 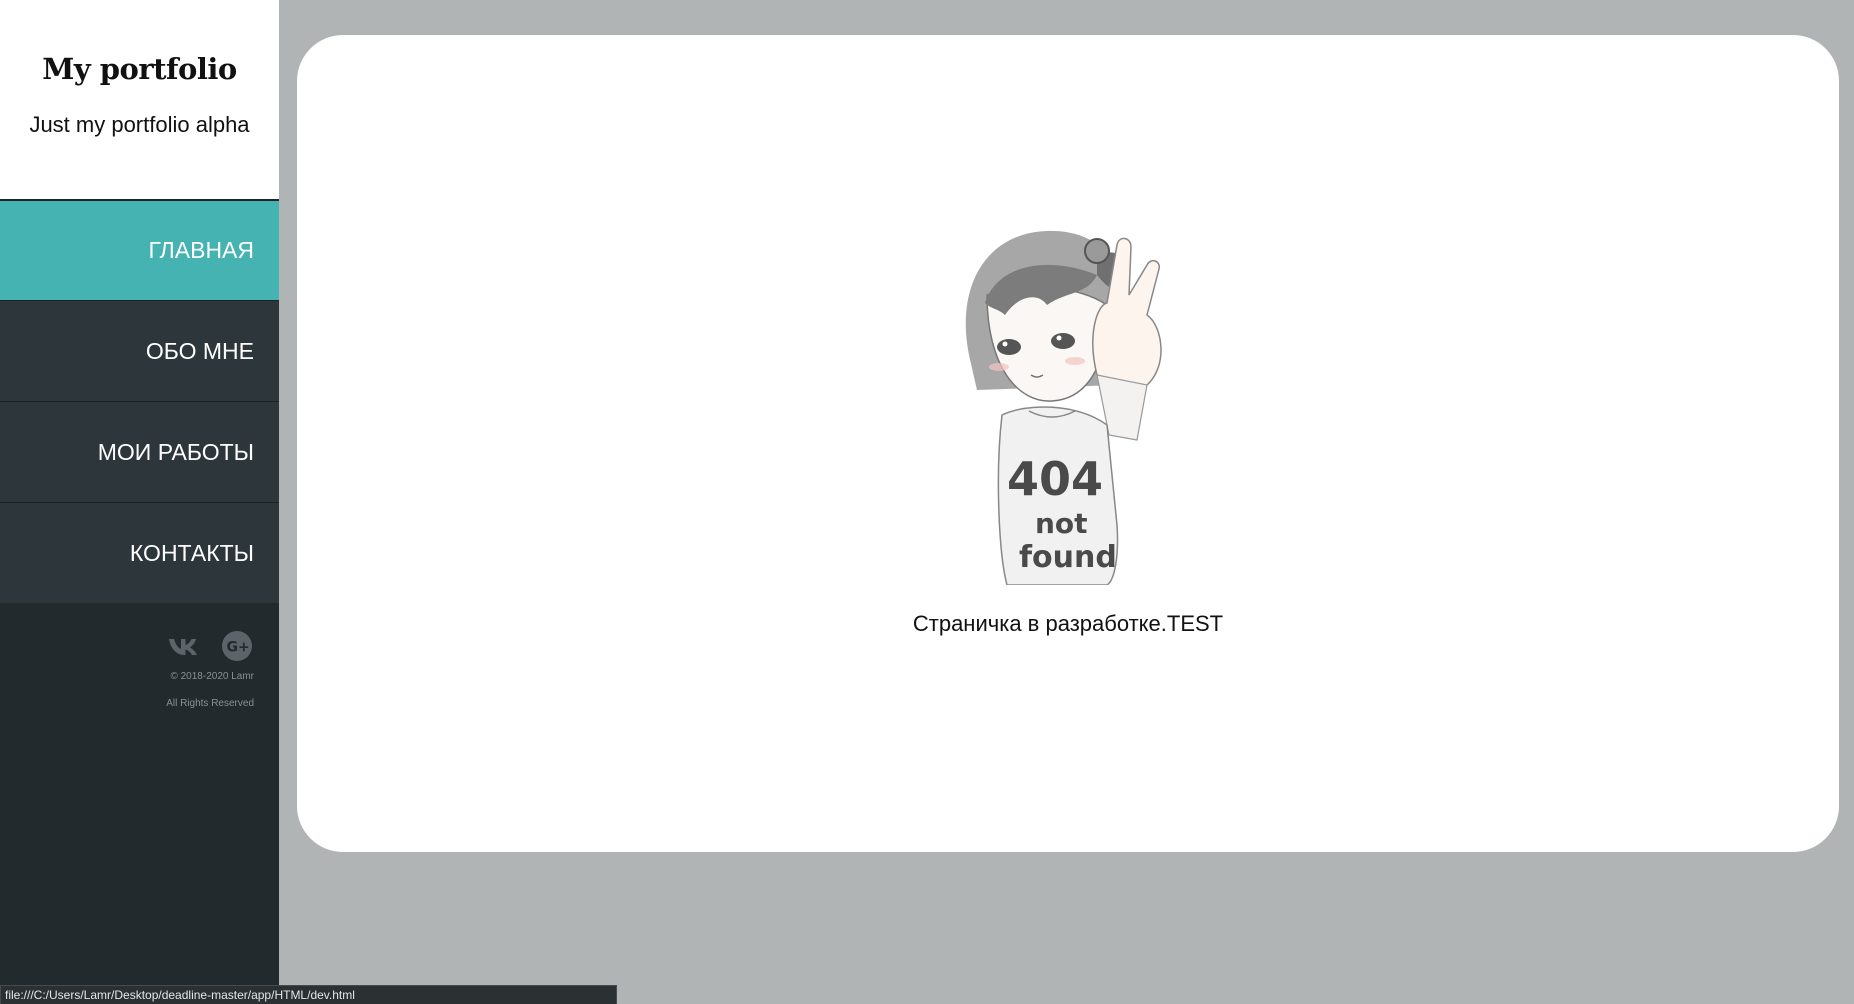 I want to click on nav-item-home: ГЛАВНАЯ, so click(x=139, y=249).